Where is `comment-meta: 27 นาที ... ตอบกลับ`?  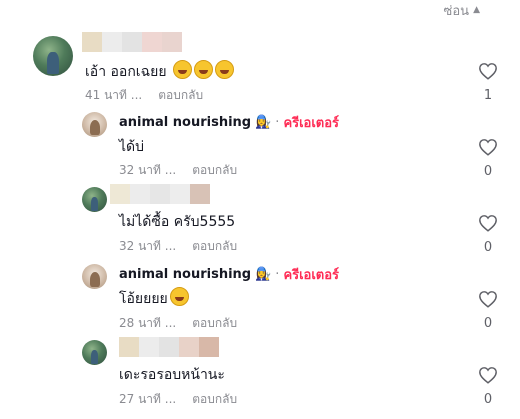
comment-meta: 27 นาที ... ตอบกลับ is located at coordinates (178, 399).